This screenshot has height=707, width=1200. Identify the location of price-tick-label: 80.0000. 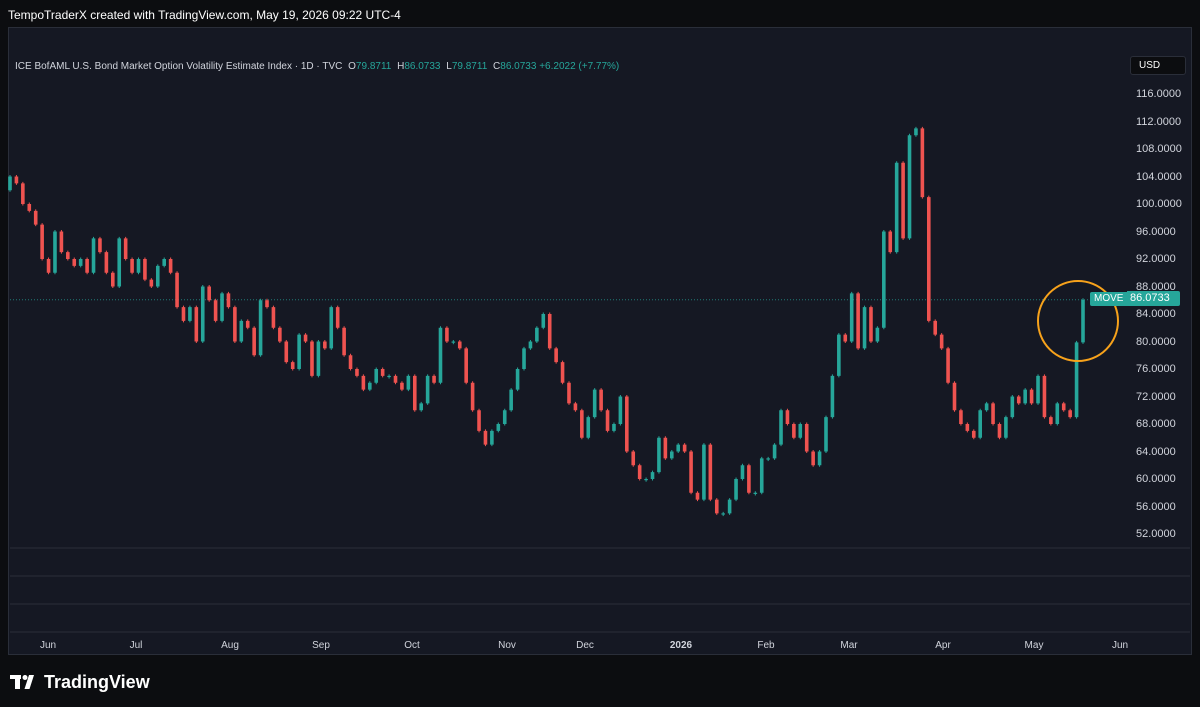
(1156, 341).